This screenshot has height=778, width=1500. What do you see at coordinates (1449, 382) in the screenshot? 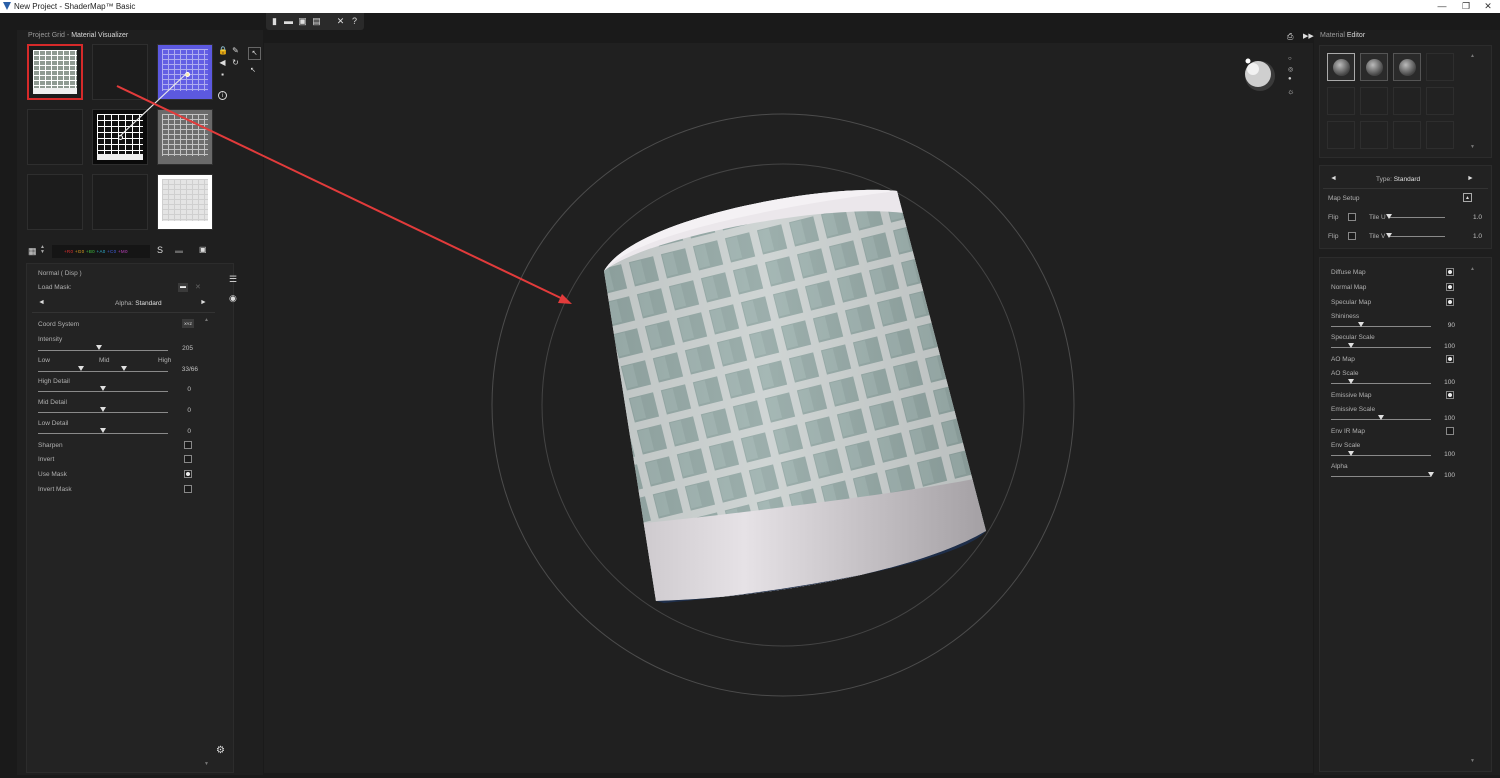
I see `ao-scale-value: 100` at bounding box center [1449, 382].